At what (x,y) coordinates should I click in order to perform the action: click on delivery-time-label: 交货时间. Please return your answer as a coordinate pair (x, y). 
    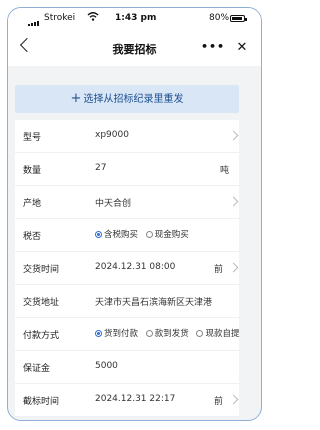
    Looking at the image, I should click on (41, 270).